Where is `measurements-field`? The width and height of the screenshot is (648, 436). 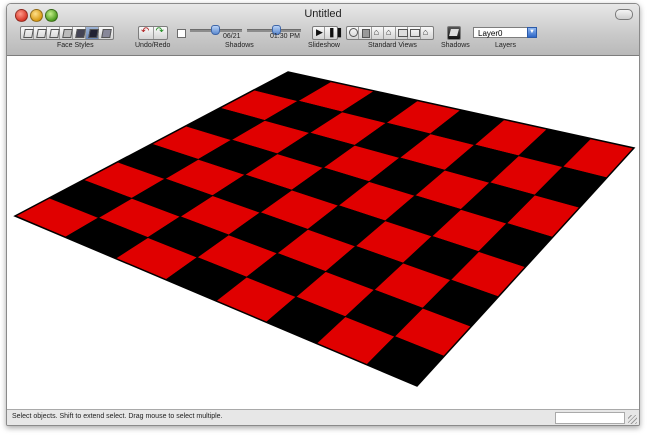 measurements-field is located at coordinates (590, 418).